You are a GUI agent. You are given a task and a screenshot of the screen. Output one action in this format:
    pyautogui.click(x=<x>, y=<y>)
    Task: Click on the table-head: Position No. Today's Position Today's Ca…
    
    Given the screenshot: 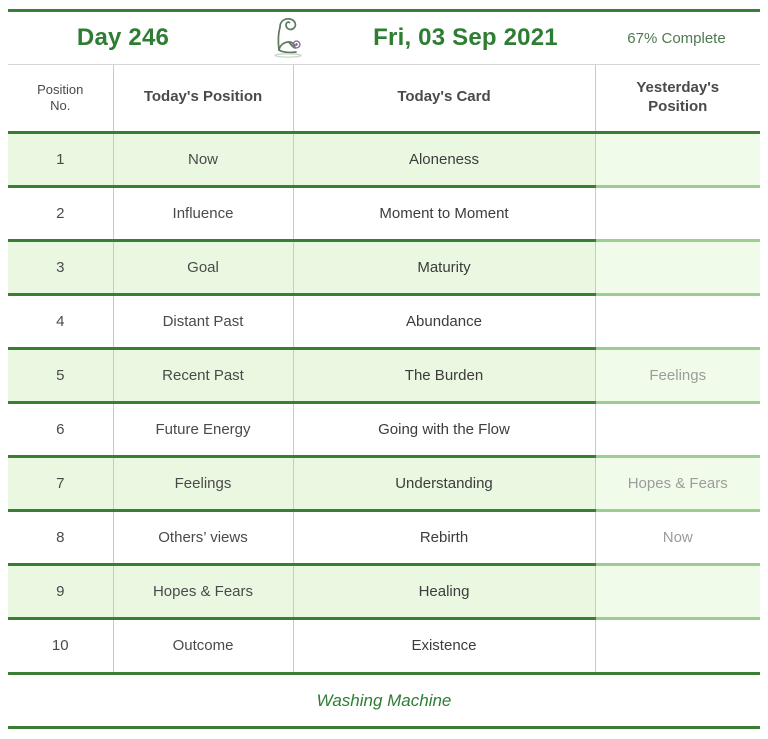 What is the action you would take?
    pyautogui.click(x=384, y=99)
    